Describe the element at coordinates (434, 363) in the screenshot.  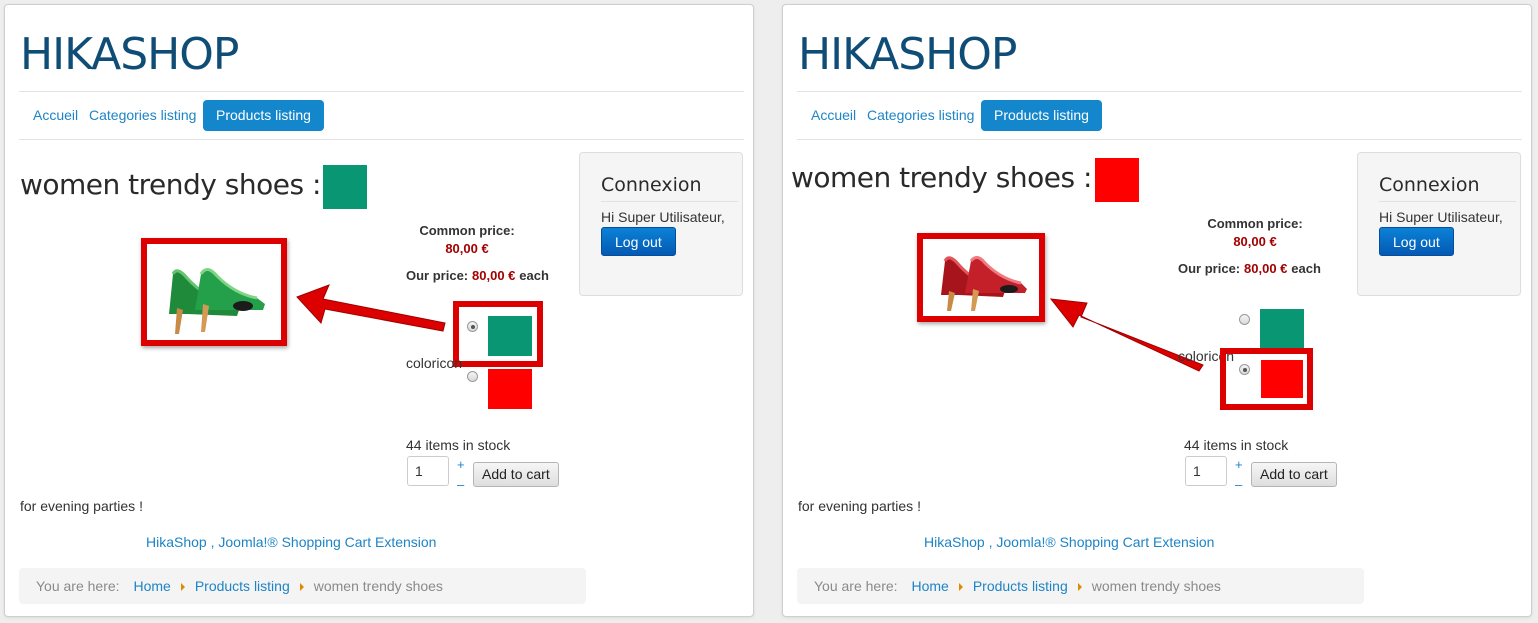
I see `characteristic-label: coloricon` at that location.